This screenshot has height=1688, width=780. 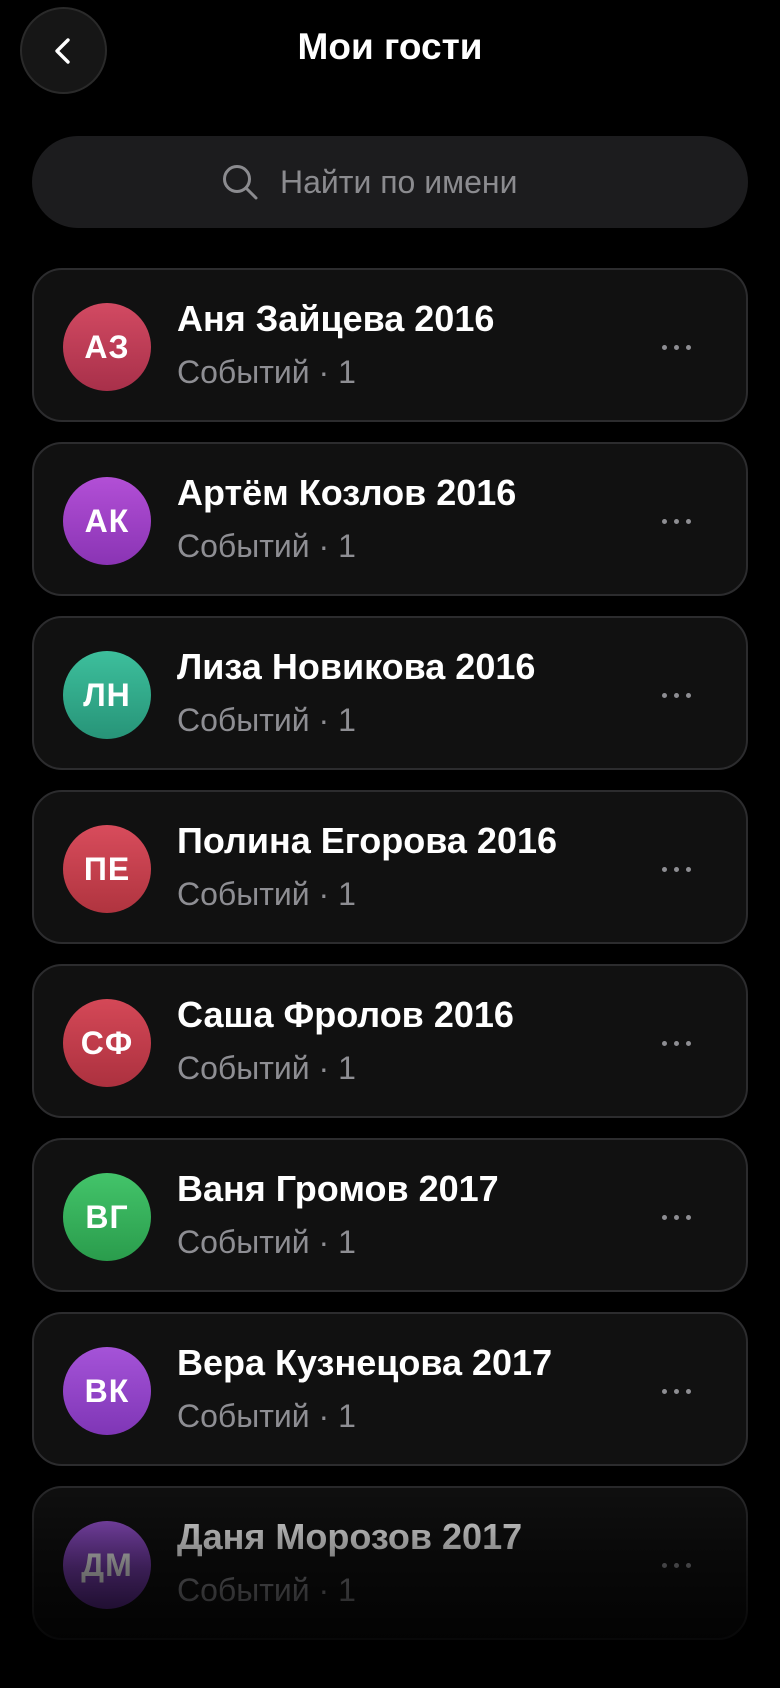 What do you see at coordinates (107, 347) in the screenshot?
I see `avatar: АЗ` at bounding box center [107, 347].